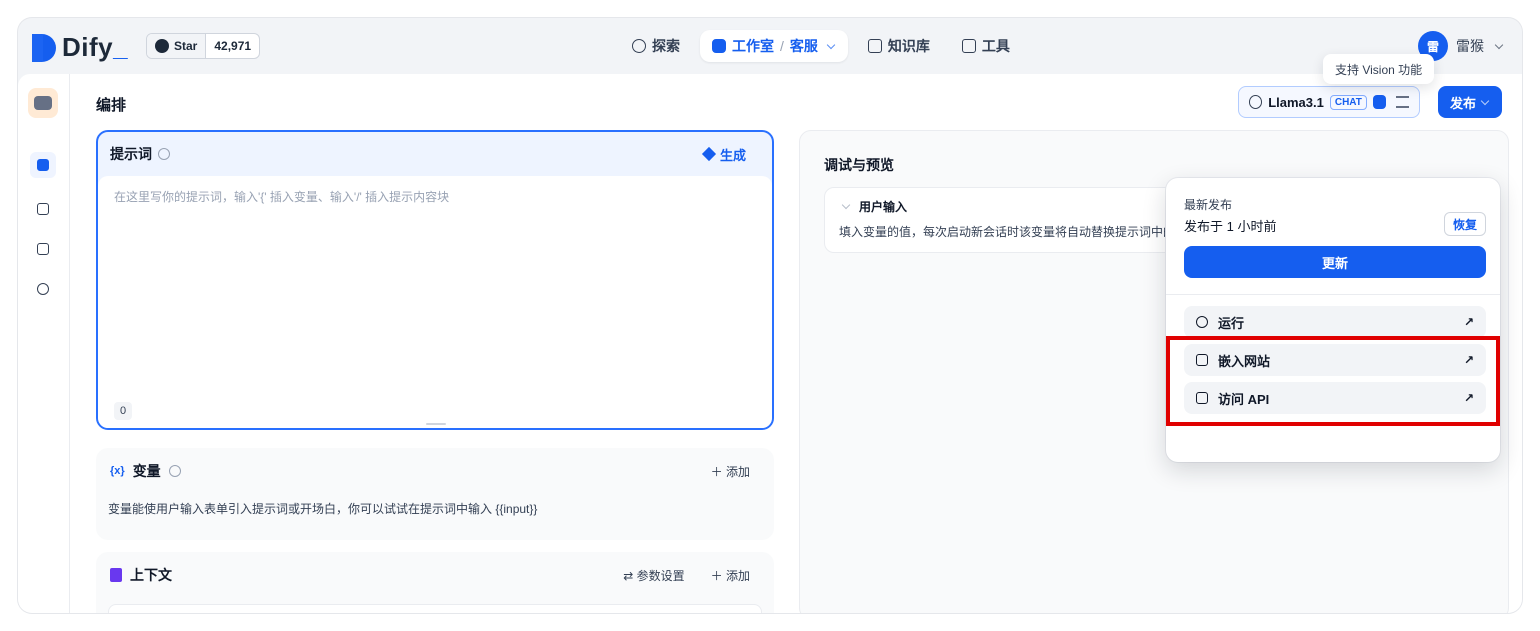  I want to click on context-list, so click(435, 608).